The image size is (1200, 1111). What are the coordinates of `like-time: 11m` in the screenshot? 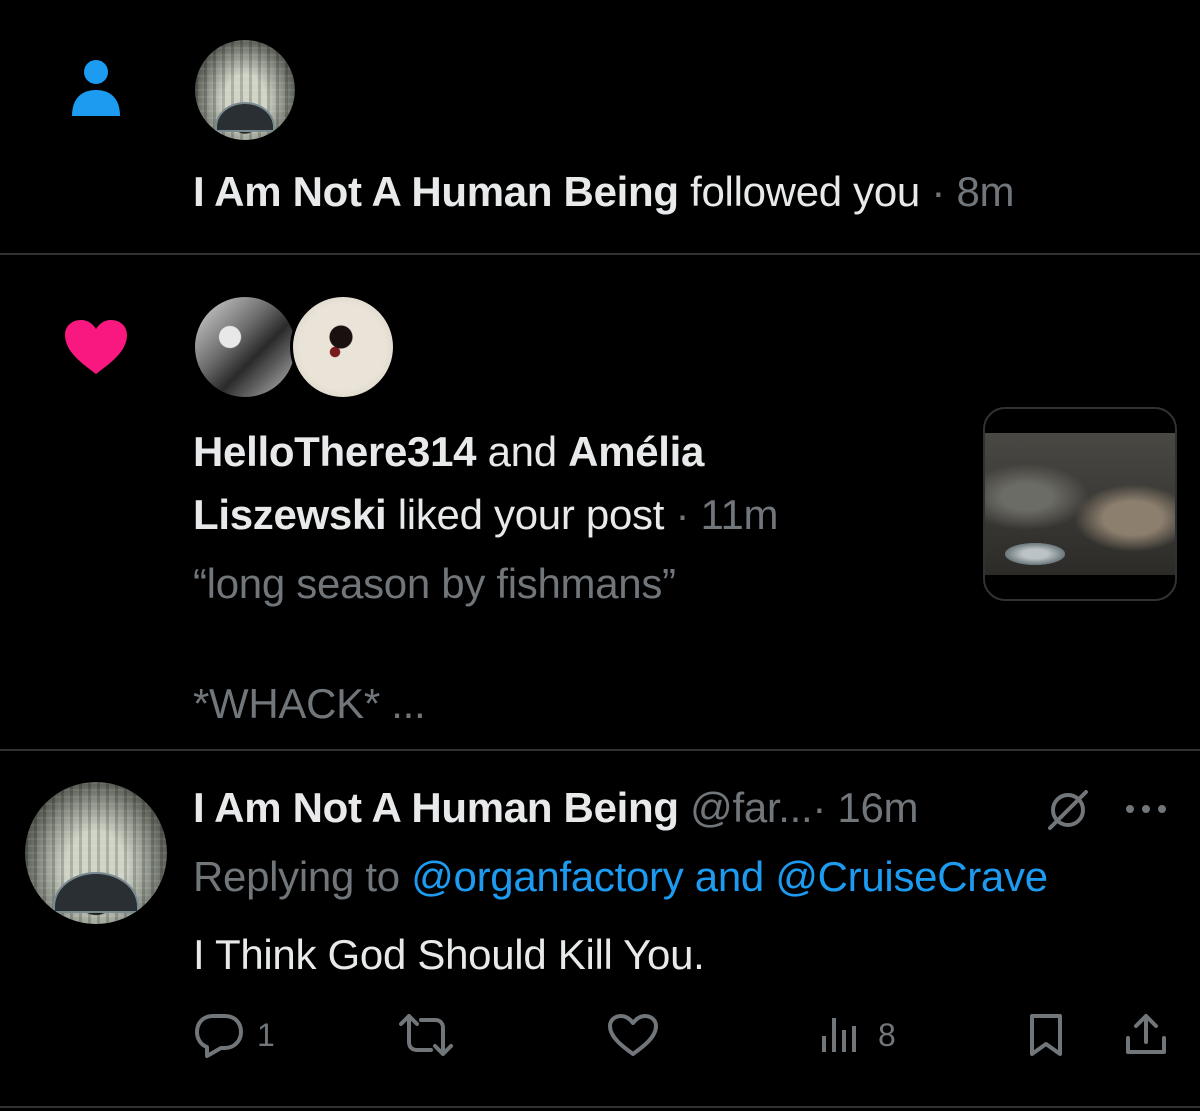 It's located at (739, 514).